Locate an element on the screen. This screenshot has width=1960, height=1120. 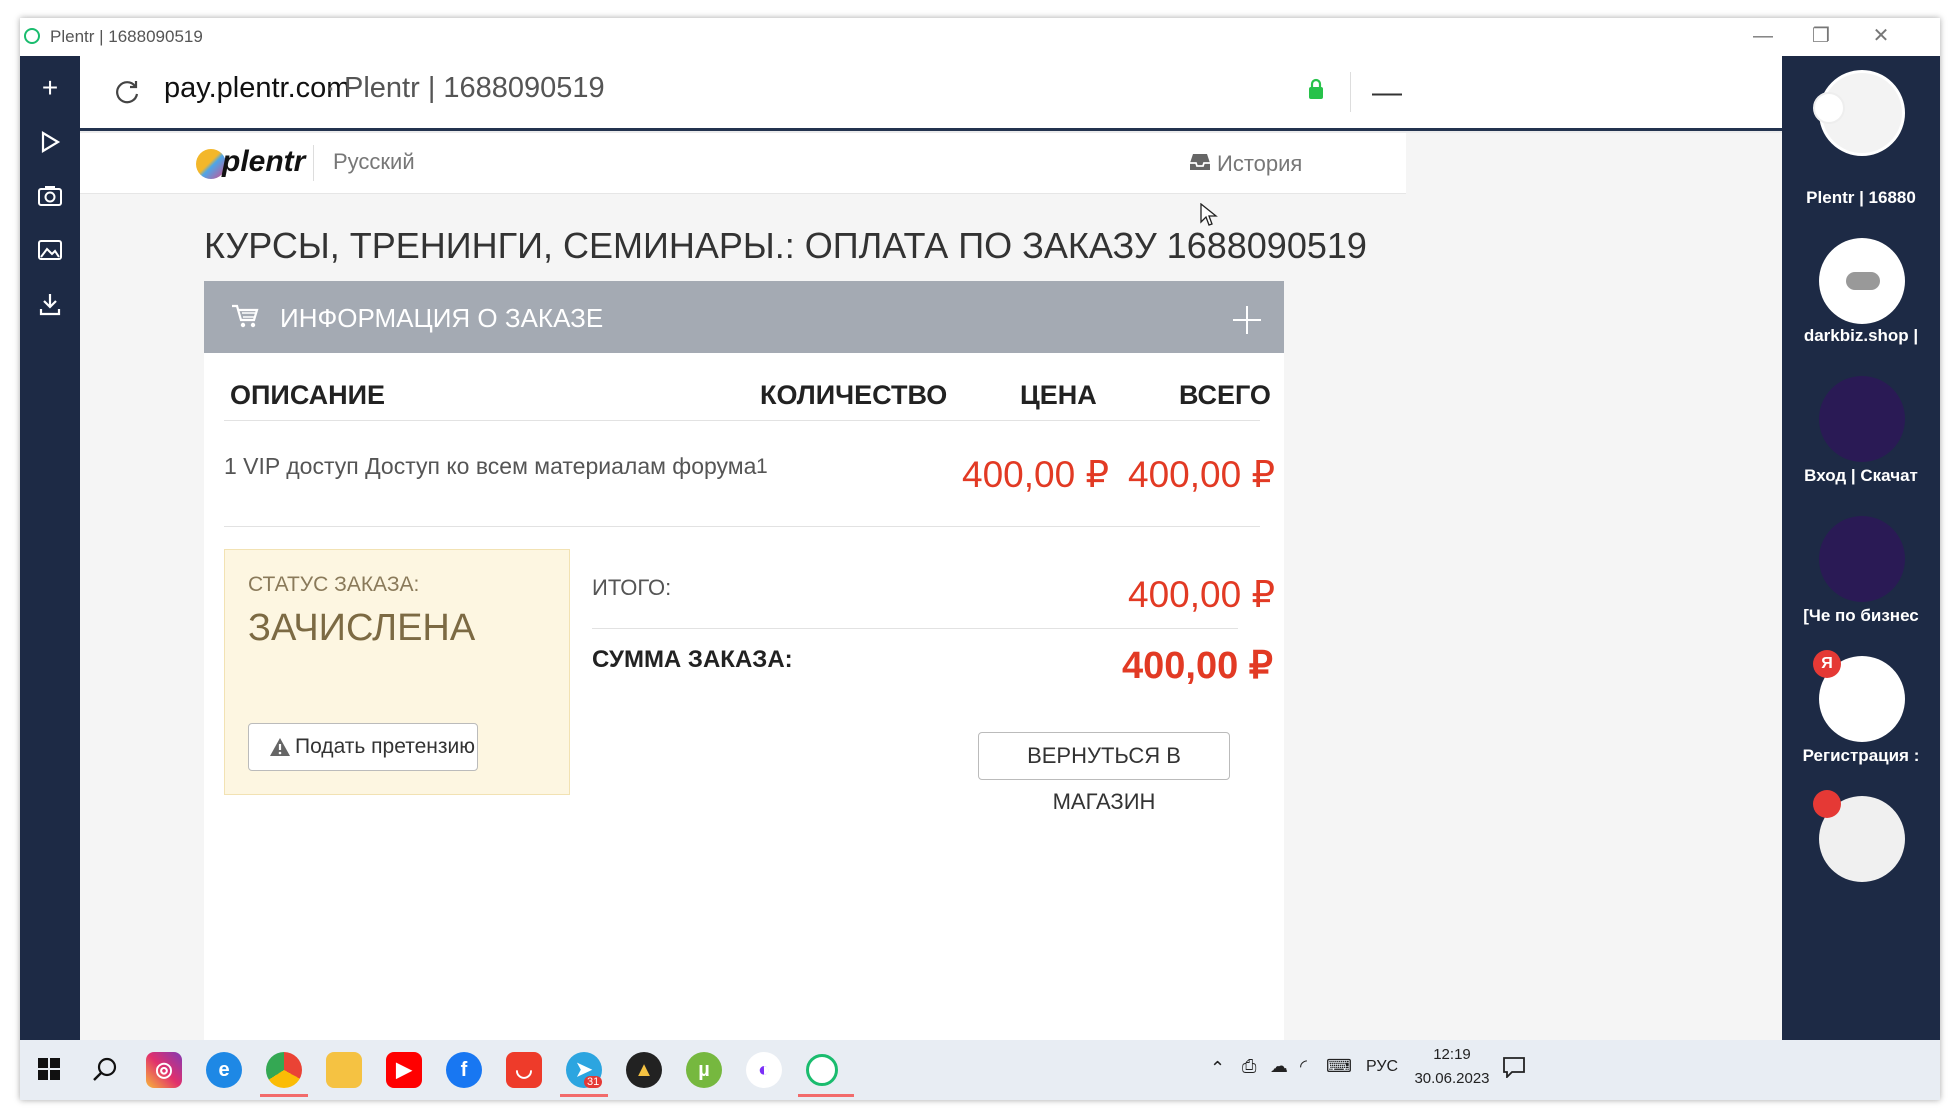
totals-divider is located at coordinates (915, 628).